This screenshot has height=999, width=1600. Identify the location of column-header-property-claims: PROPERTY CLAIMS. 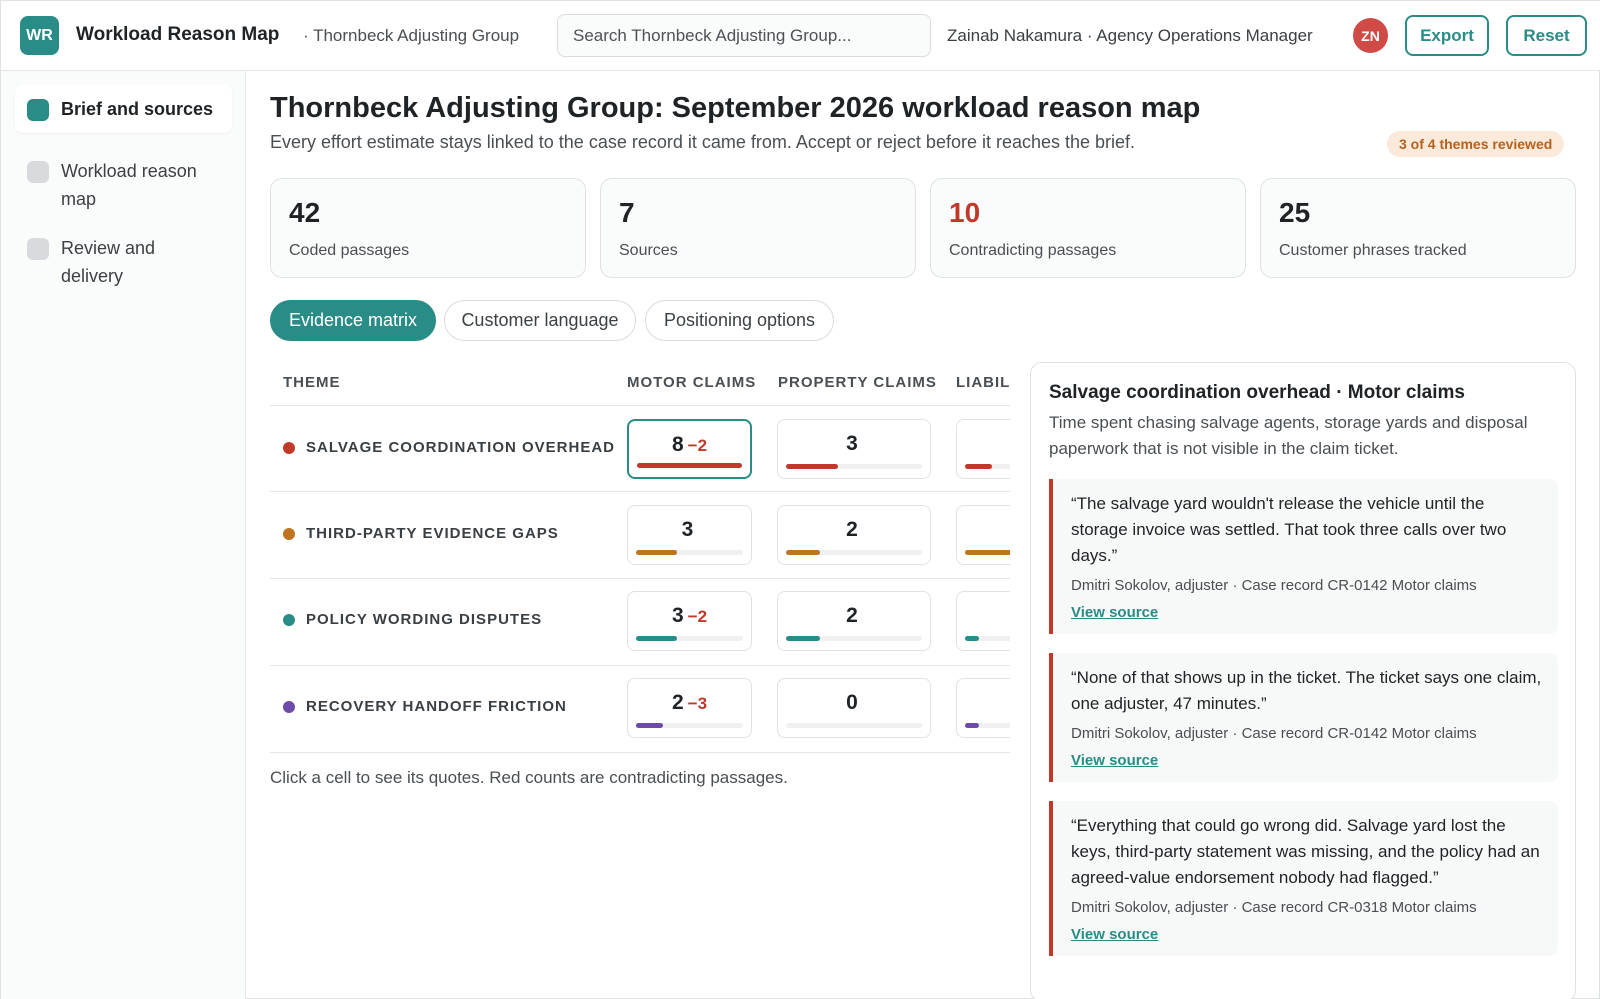
(857, 382).